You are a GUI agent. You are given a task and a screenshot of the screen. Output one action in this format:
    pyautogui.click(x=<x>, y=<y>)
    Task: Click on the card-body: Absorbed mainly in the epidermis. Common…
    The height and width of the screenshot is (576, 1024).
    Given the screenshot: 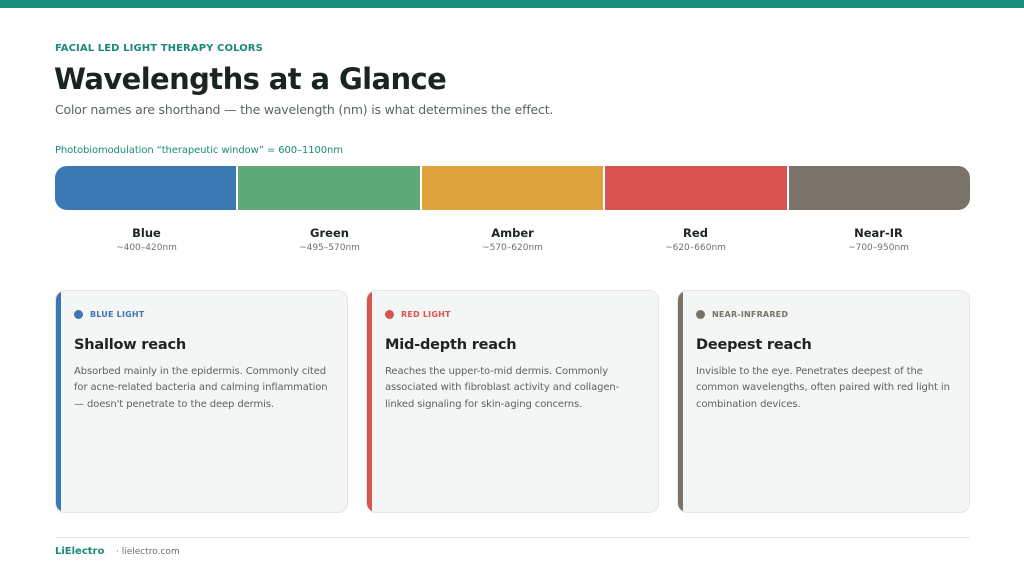 What is the action you would take?
    pyautogui.click(x=201, y=388)
    